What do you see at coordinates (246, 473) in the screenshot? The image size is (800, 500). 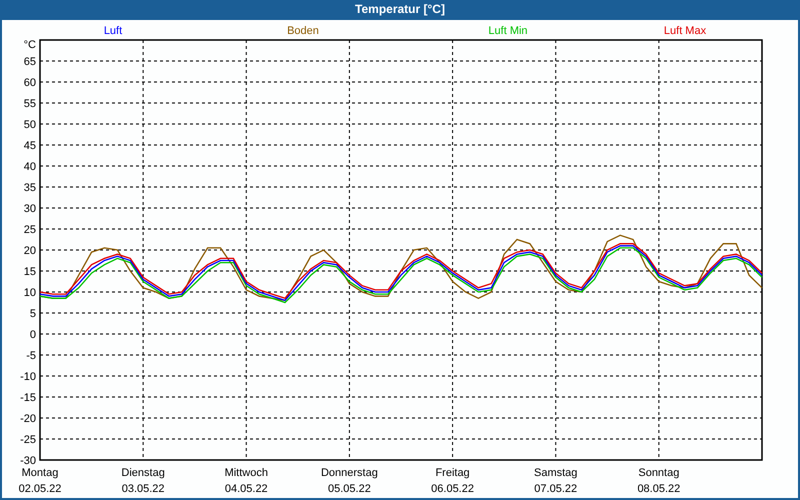 I see `axis-tick-label: Mittwoch` at bounding box center [246, 473].